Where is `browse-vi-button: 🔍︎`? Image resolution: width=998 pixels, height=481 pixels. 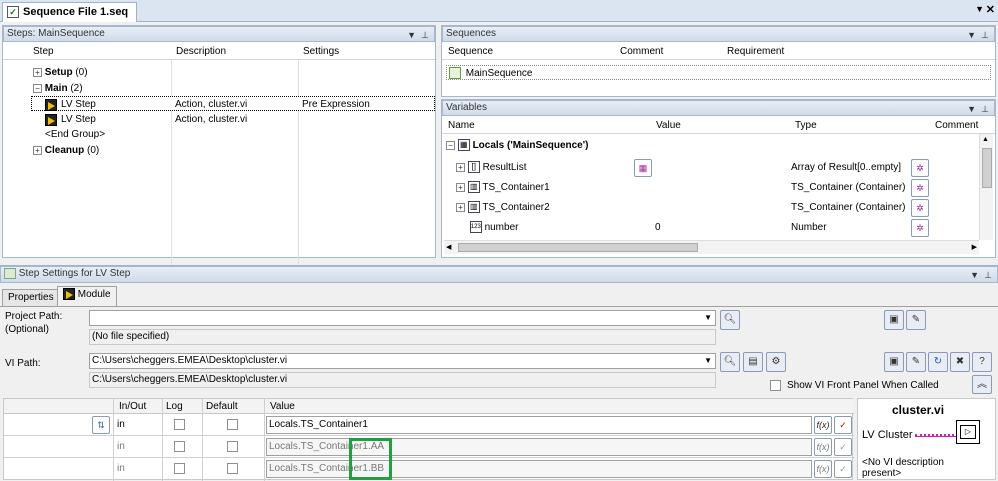
browse-vi-button: 🔍︎ is located at coordinates (730, 362).